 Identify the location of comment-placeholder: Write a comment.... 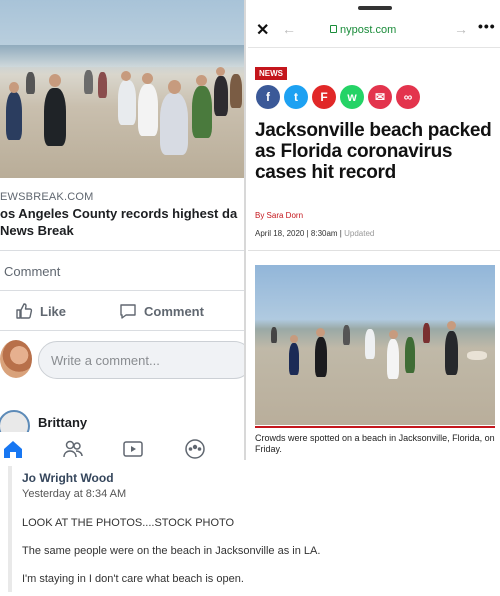
(105, 360).